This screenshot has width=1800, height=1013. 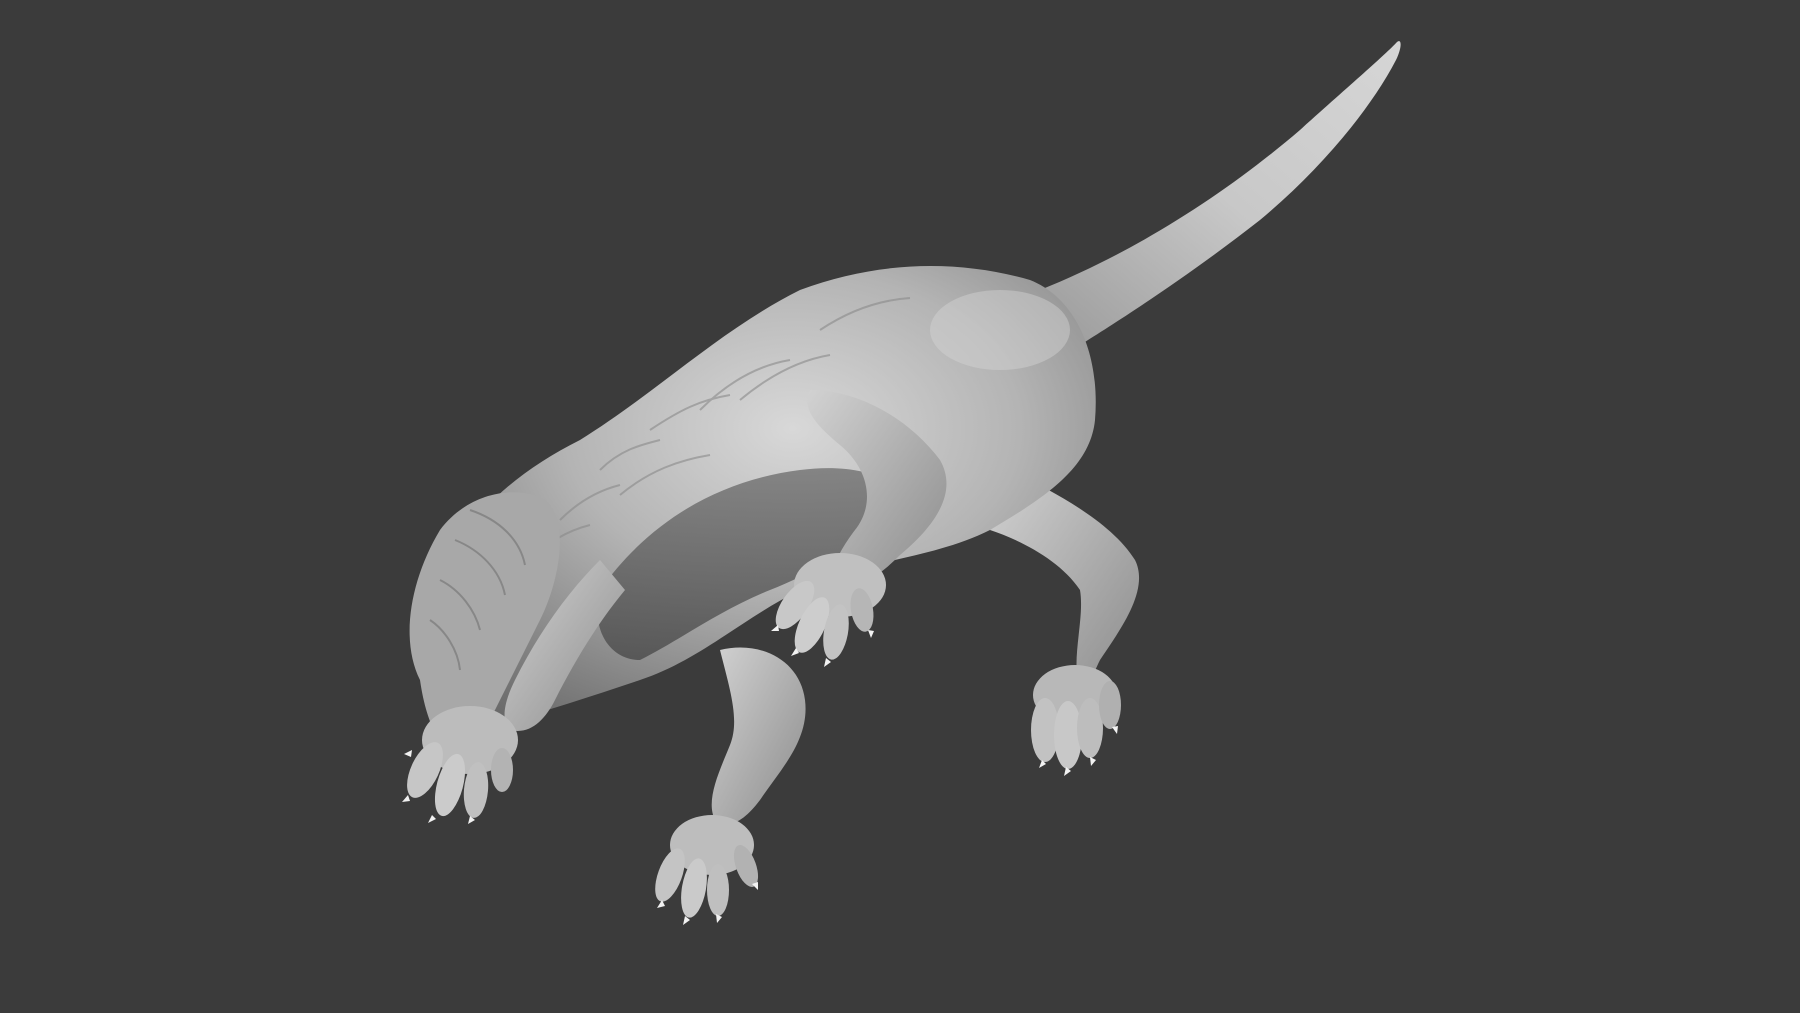 I want to click on fore-foot-right, so click(x=707, y=870).